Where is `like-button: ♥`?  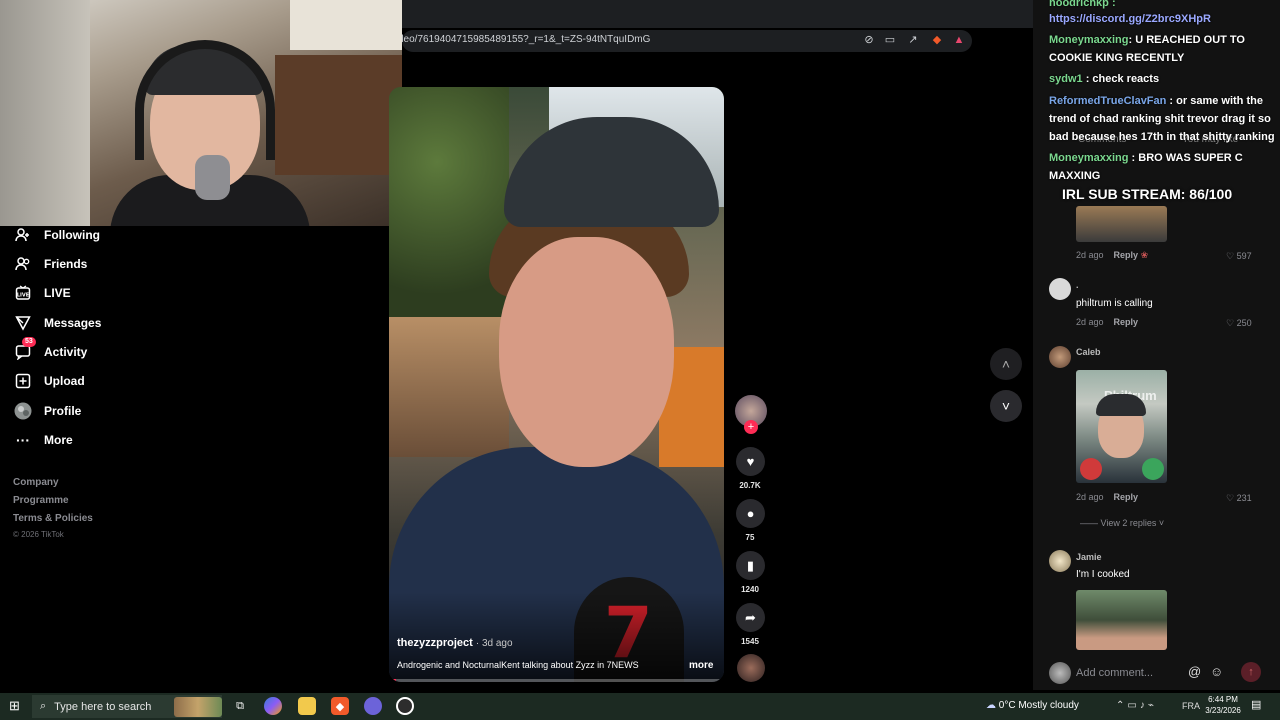 like-button: ♥ is located at coordinates (750, 461).